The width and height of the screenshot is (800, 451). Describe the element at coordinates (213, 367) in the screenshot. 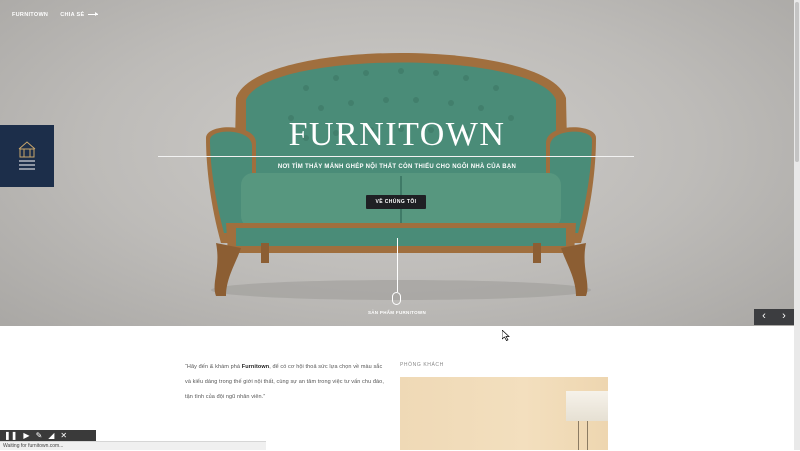

I see `quote-start: “Hãy đến & khám phá` at that location.